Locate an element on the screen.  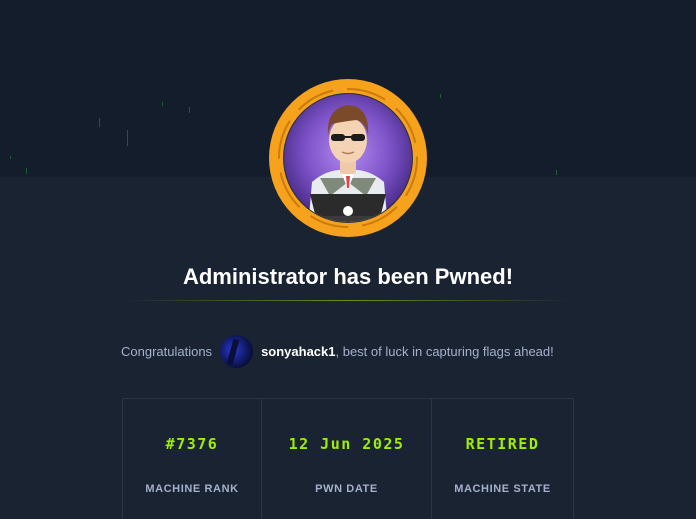
username-link: sonyahack1 is located at coordinates (298, 351).